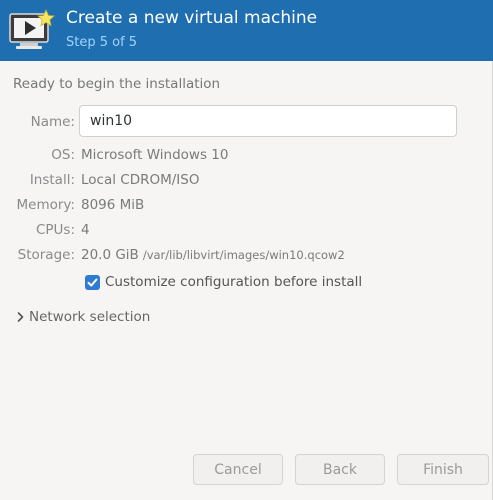  What do you see at coordinates (20, 317) in the screenshot?
I see `chevron-right-icon` at bounding box center [20, 317].